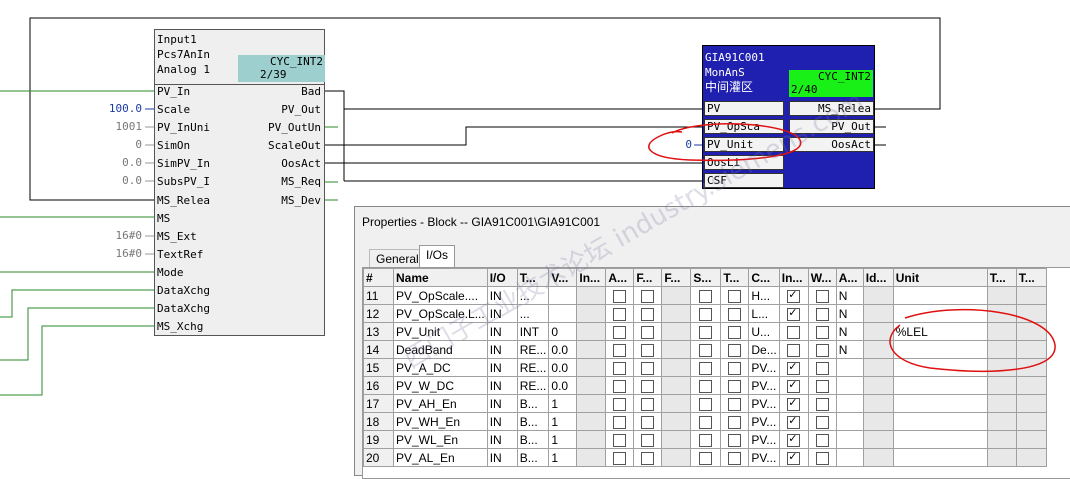 The image size is (1070, 479). What do you see at coordinates (744, 108) in the screenshot?
I see `b2-pin-pv: PV` at bounding box center [744, 108].